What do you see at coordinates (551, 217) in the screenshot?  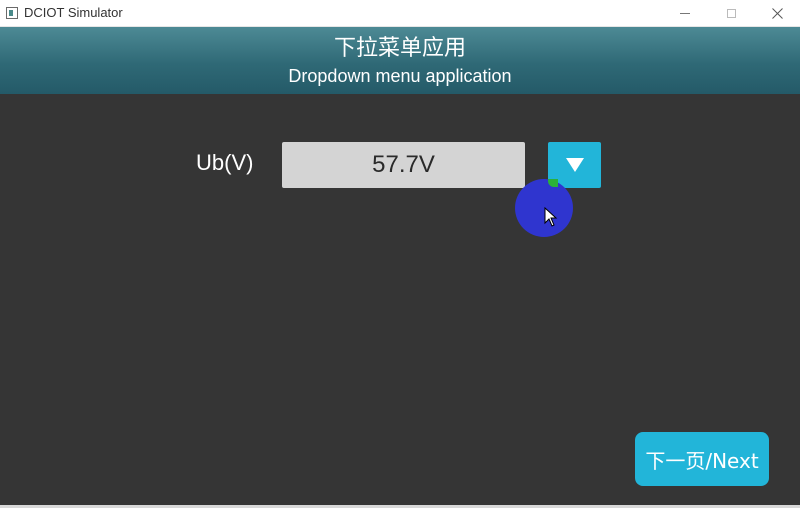 I see `mouse-cursor-icon` at bounding box center [551, 217].